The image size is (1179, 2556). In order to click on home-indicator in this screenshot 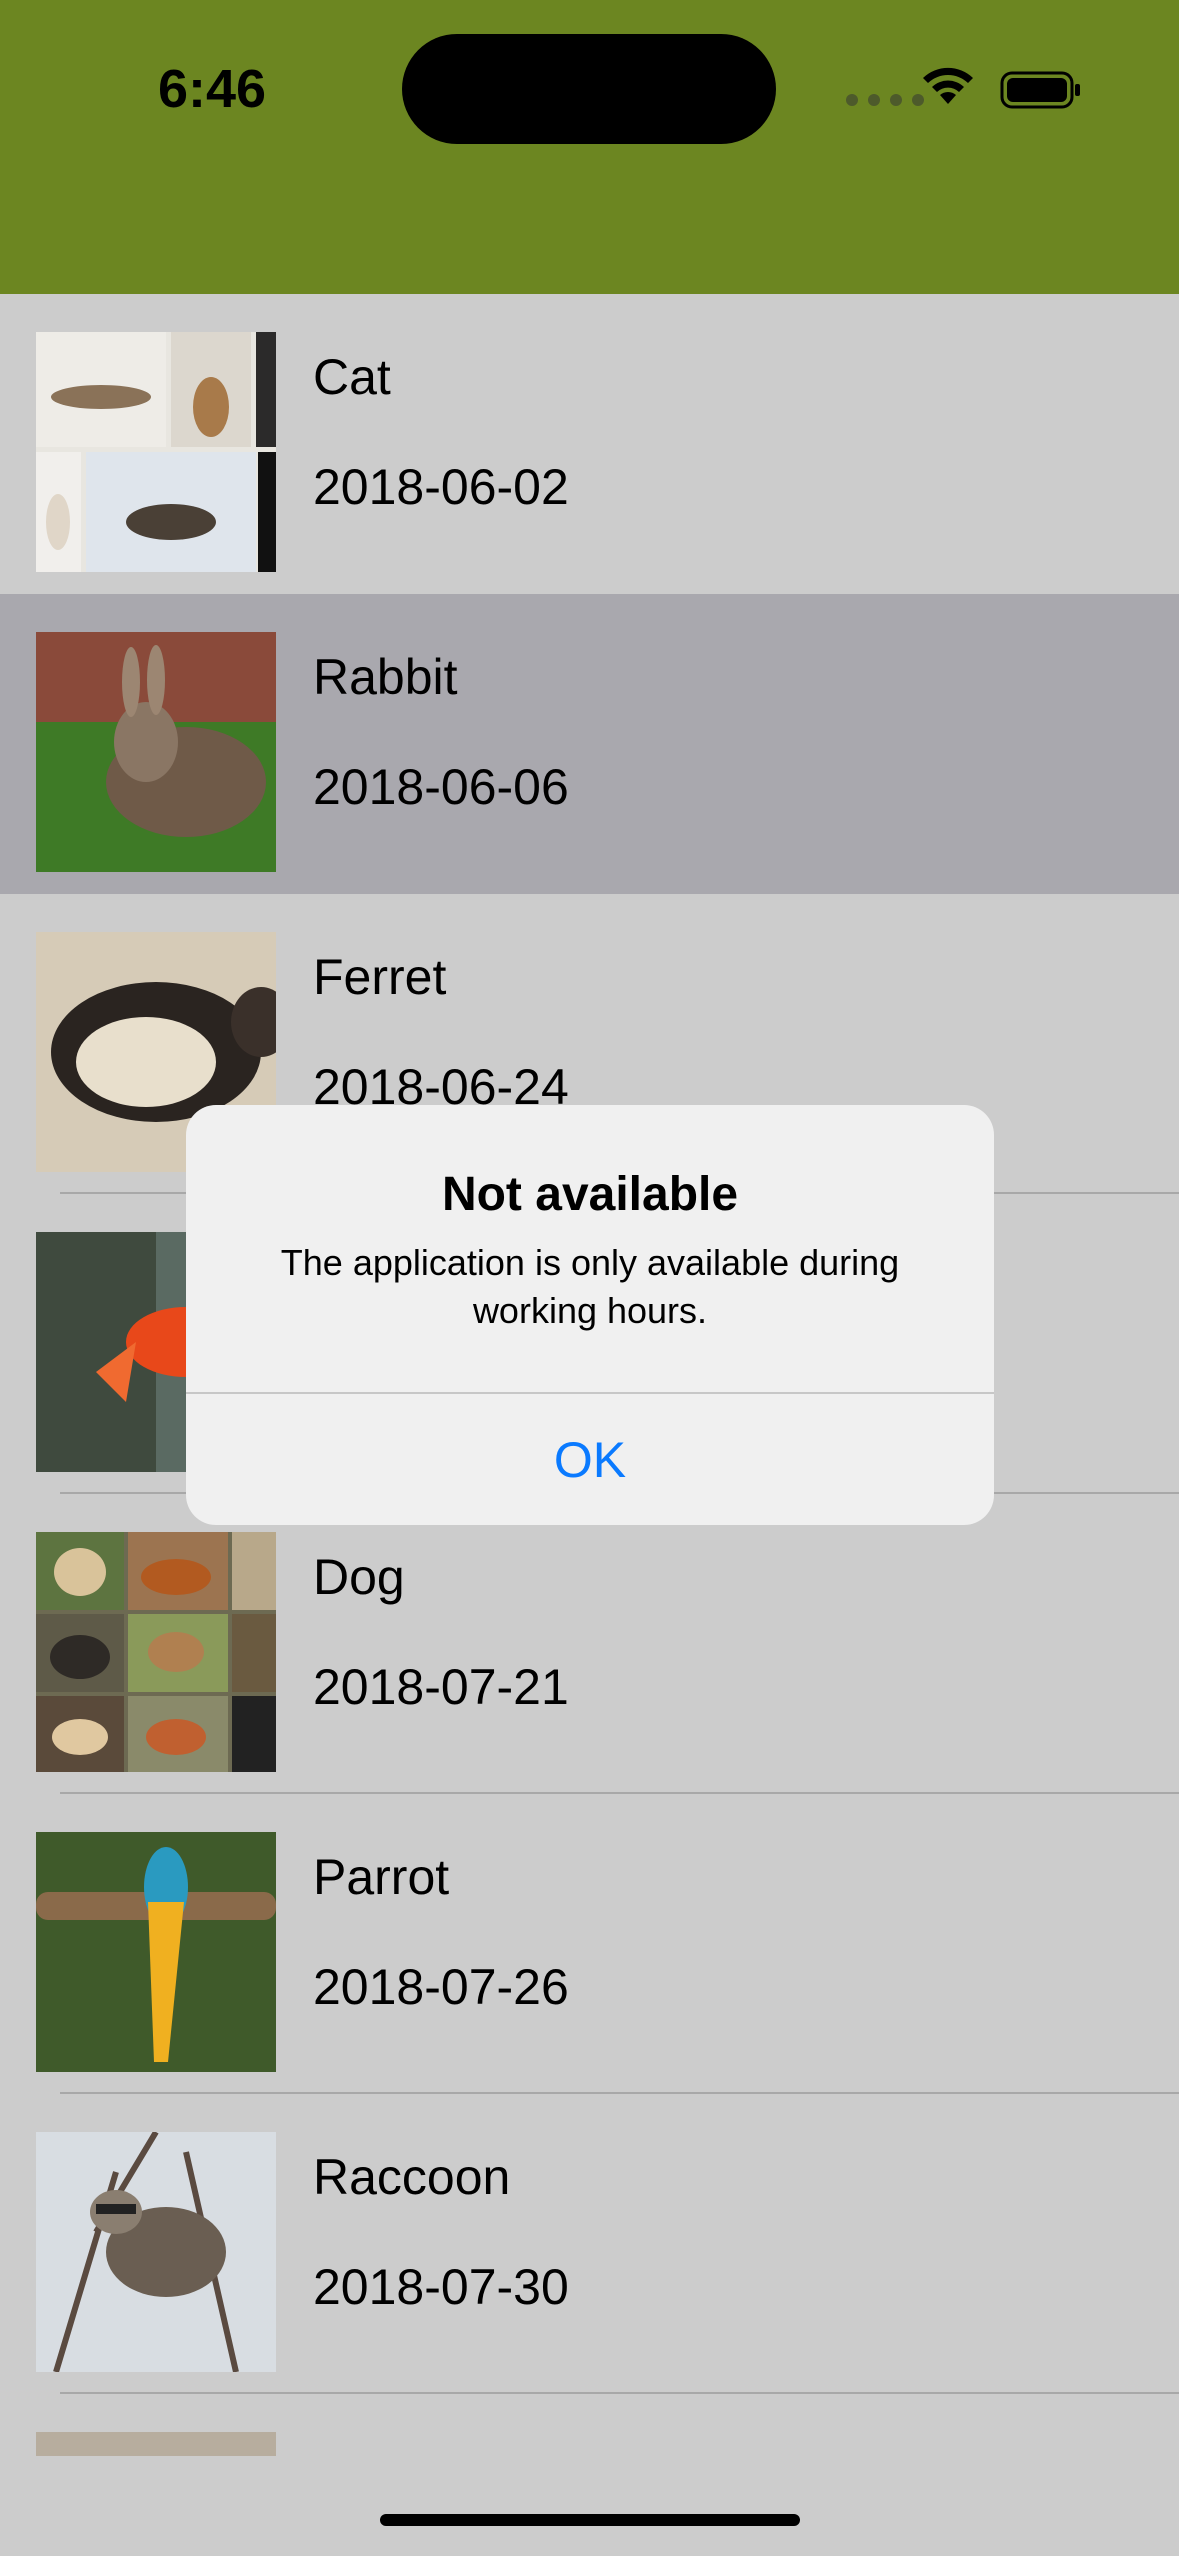, I will do `click(590, 2520)`.